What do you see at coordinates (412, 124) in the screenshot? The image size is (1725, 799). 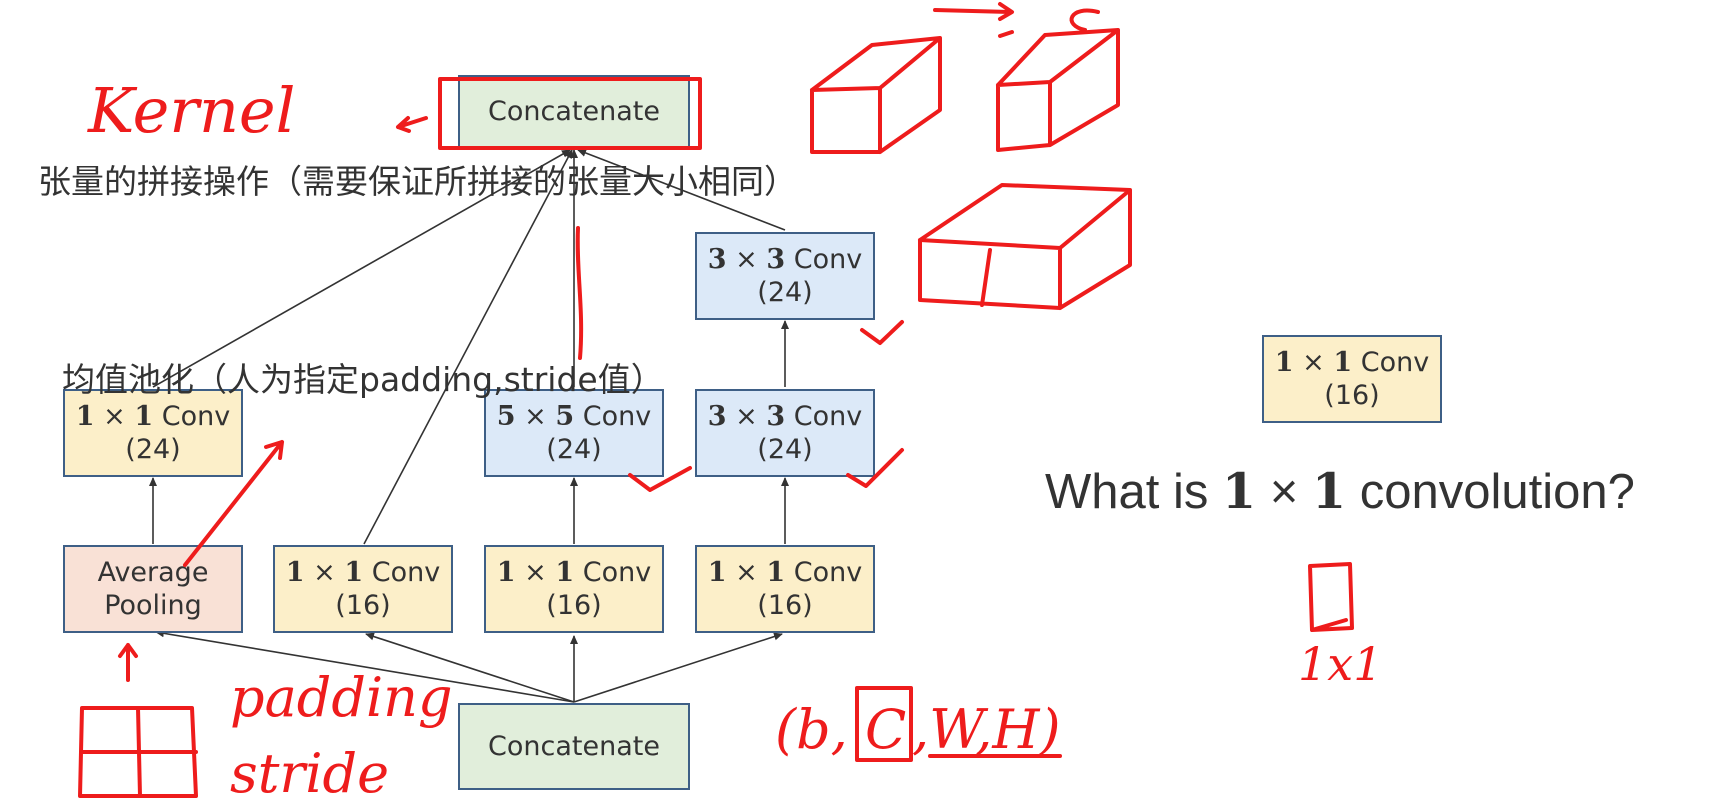 I see `kernel-arrow` at bounding box center [412, 124].